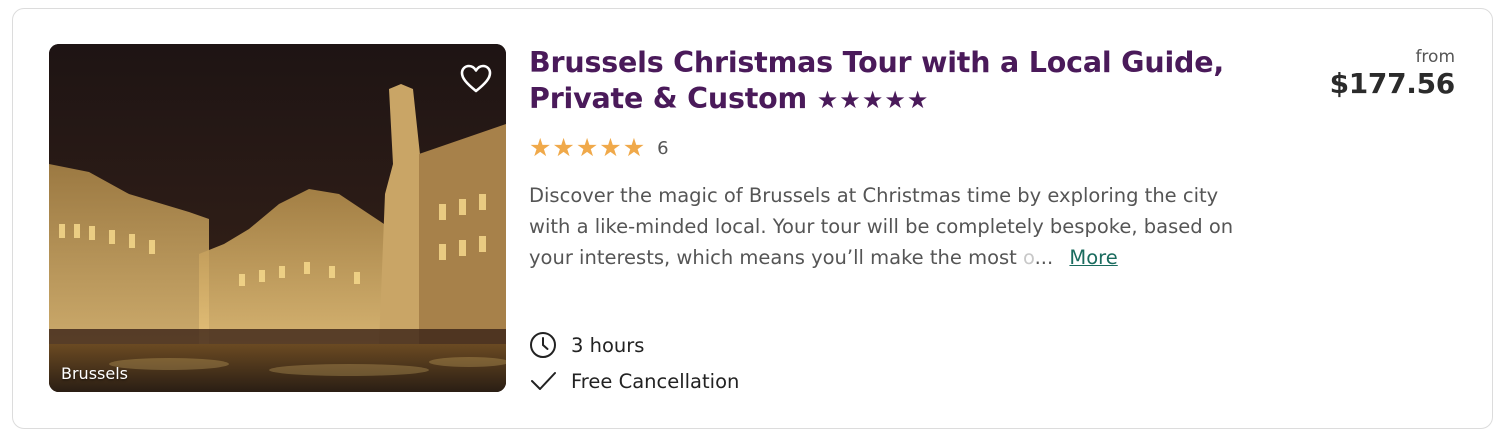  I want to click on more-link: More, so click(1093, 257).